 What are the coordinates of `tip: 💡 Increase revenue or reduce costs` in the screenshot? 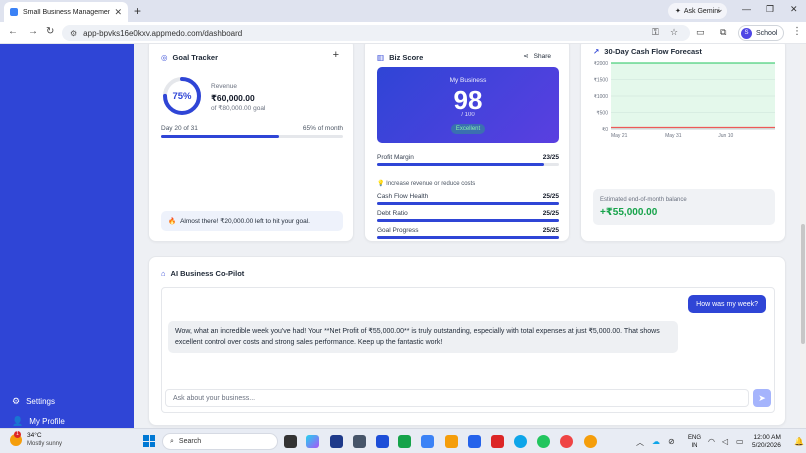 It's located at (426, 183).